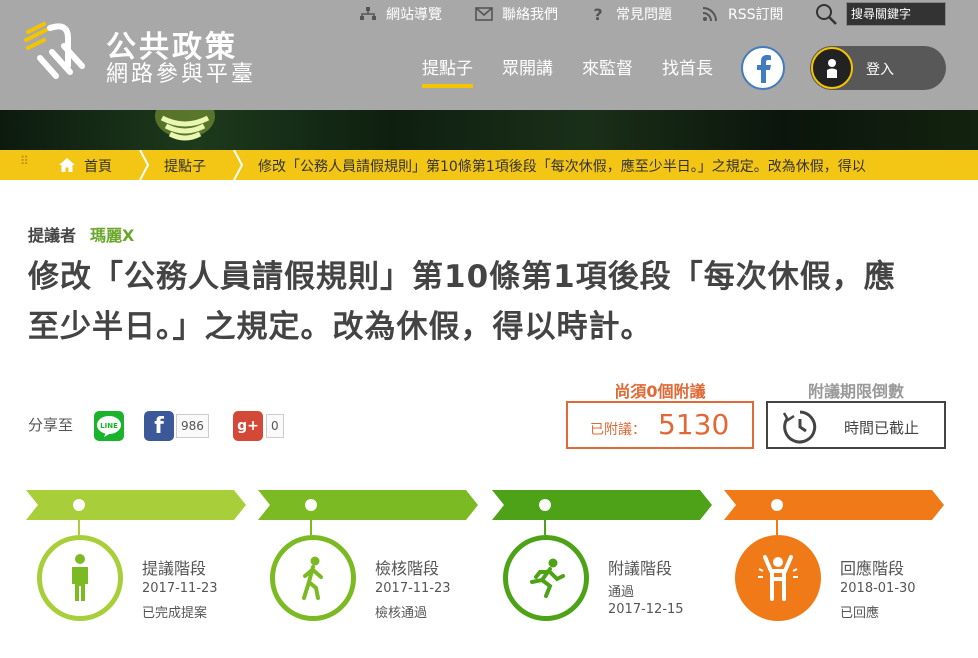 This screenshot has width=978, height=658. I want to click on stage-response-date: 2018-01-30, so click(878, 588).